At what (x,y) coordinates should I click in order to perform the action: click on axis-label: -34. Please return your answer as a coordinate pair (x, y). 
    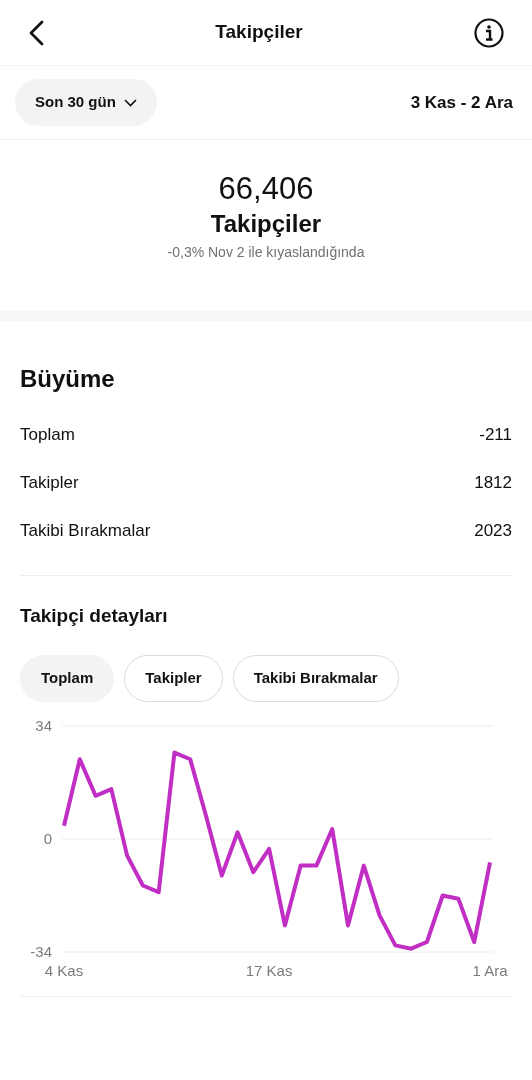
    Looking at the image, I should click on (41, 951).